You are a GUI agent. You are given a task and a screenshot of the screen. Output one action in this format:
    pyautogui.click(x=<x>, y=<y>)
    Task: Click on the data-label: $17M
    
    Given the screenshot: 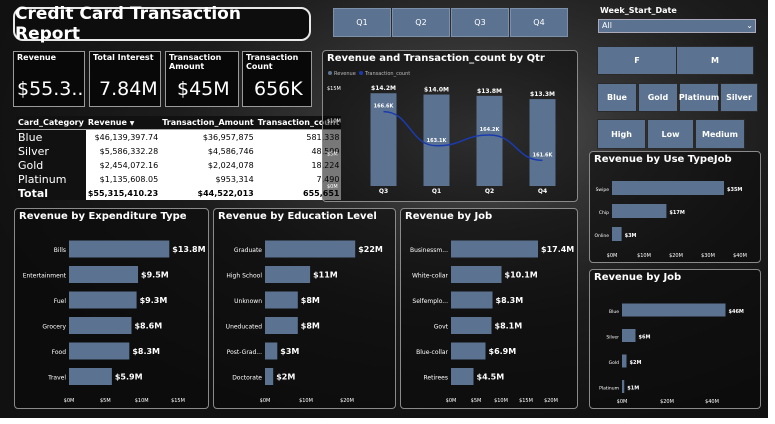 What is the action you would take?
    pyautogui.click(x=676, y=213)
    